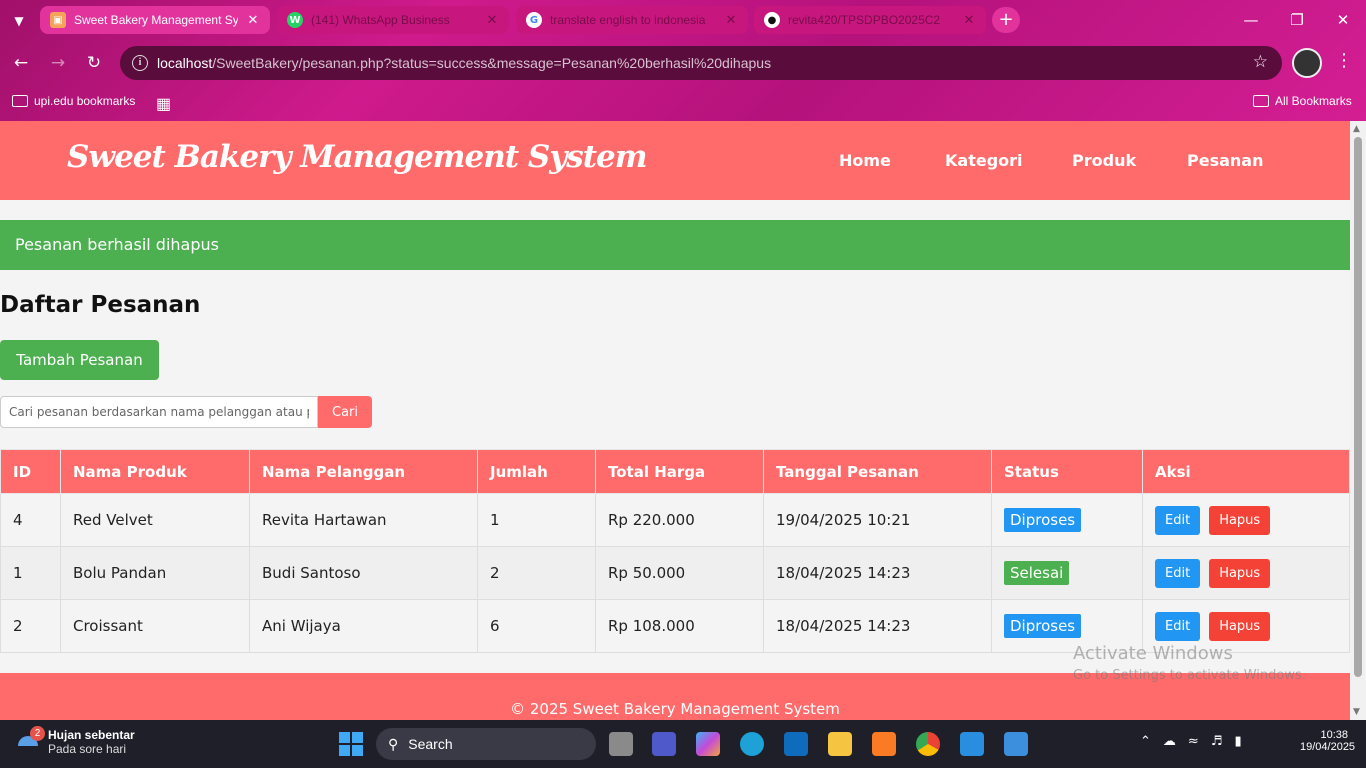  Describe the element at coordinates (864, 20) in the screenshot. I see `tab-title: revita420/TPSDPBO2025C2` at that location.